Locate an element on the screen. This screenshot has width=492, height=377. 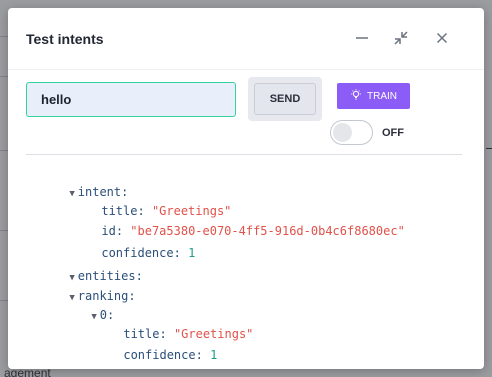
toggle-switch is located at coordinates (351, 132).